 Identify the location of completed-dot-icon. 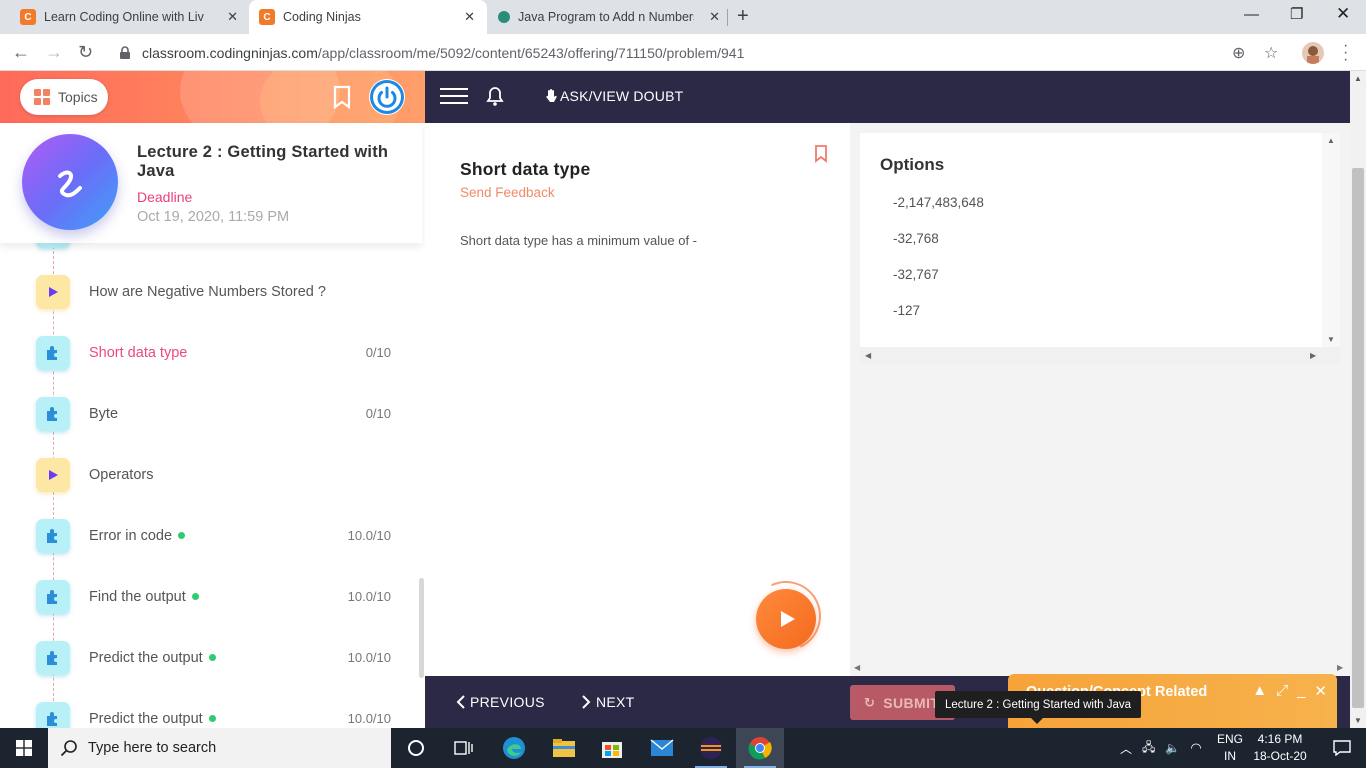
(195, 596).